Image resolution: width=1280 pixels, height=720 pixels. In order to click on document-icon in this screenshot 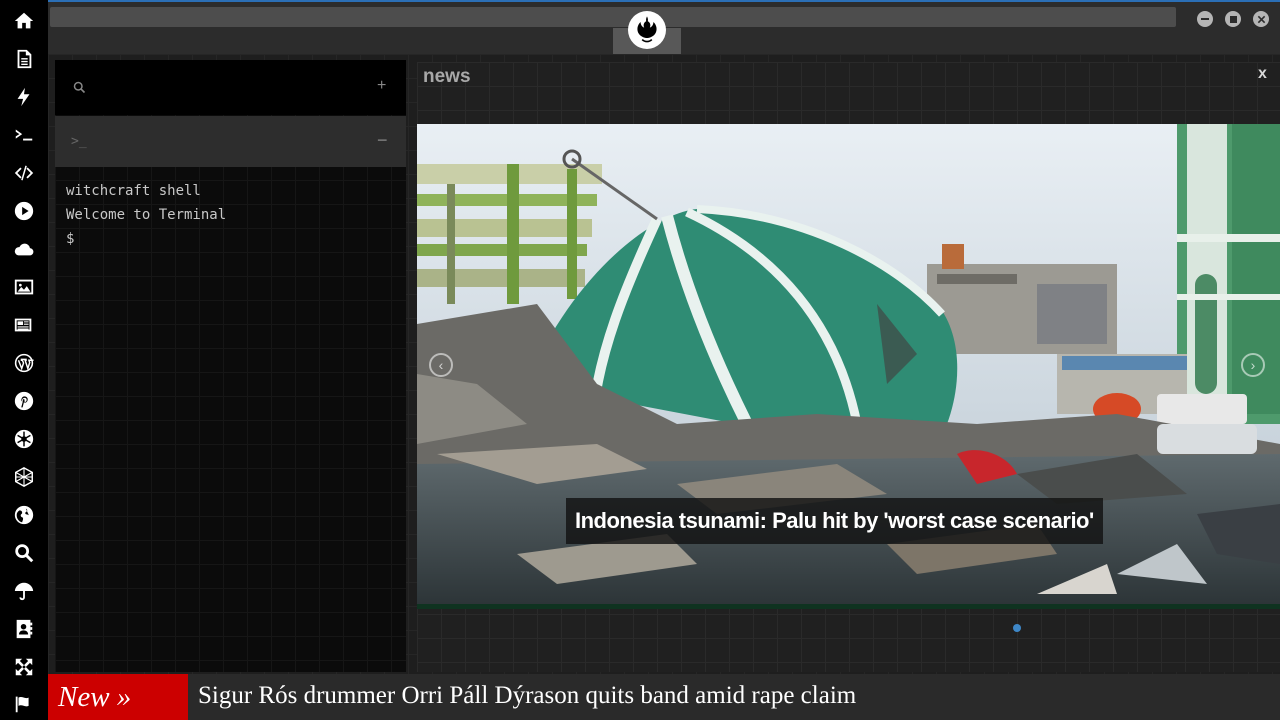, I will do `click(24, 59)`.